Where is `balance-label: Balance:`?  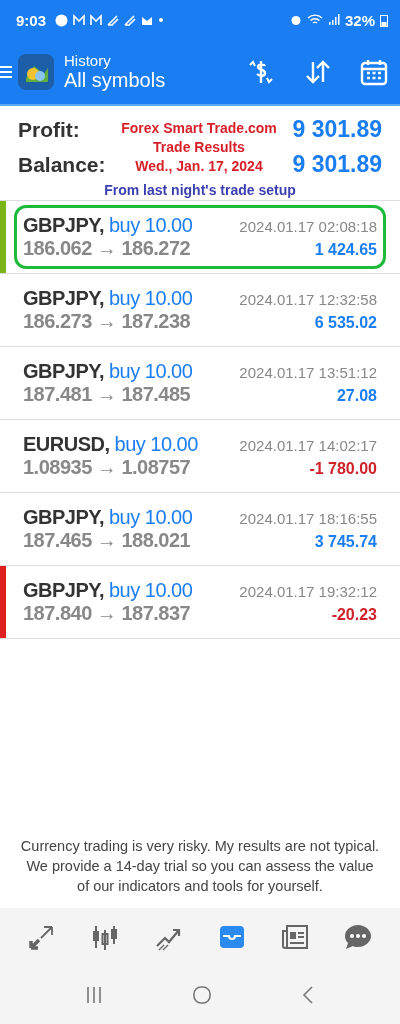
balance-label: Balance: is located at coordinates (62, 164).